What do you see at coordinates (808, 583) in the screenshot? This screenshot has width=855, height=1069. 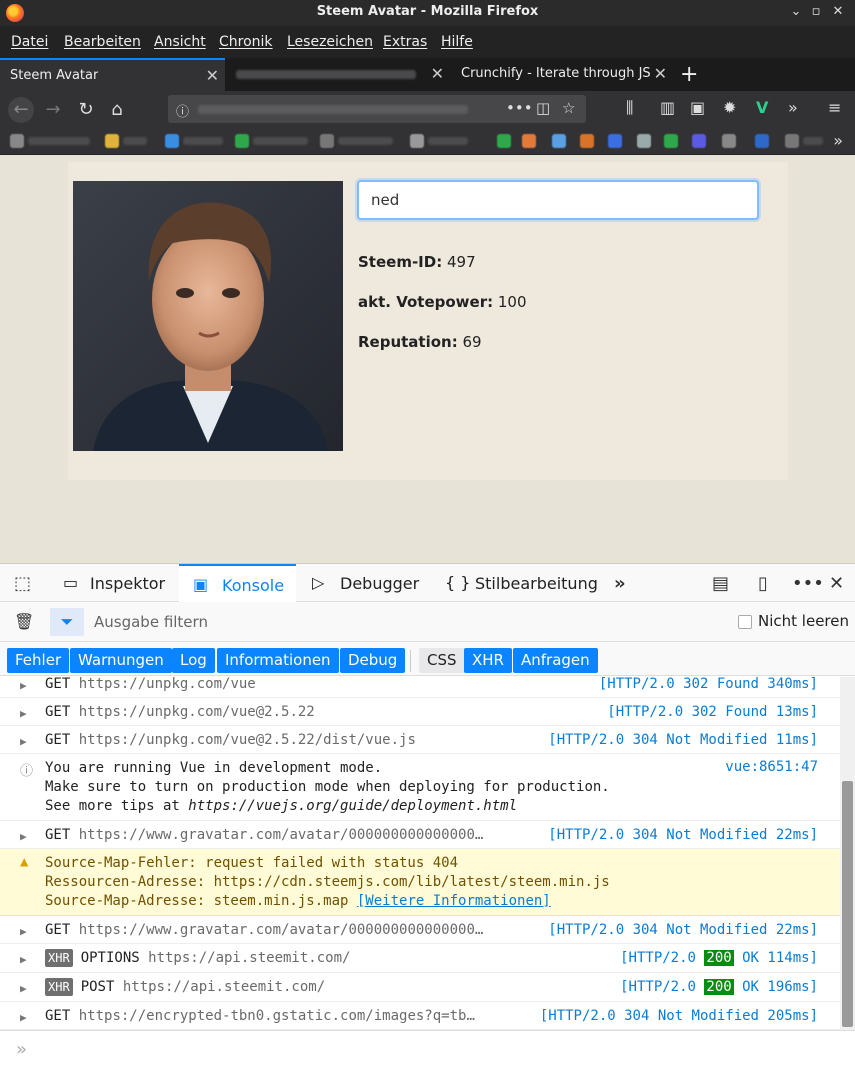 I see `devtools-menu-icon: •••` at bounding box center [808, 583].